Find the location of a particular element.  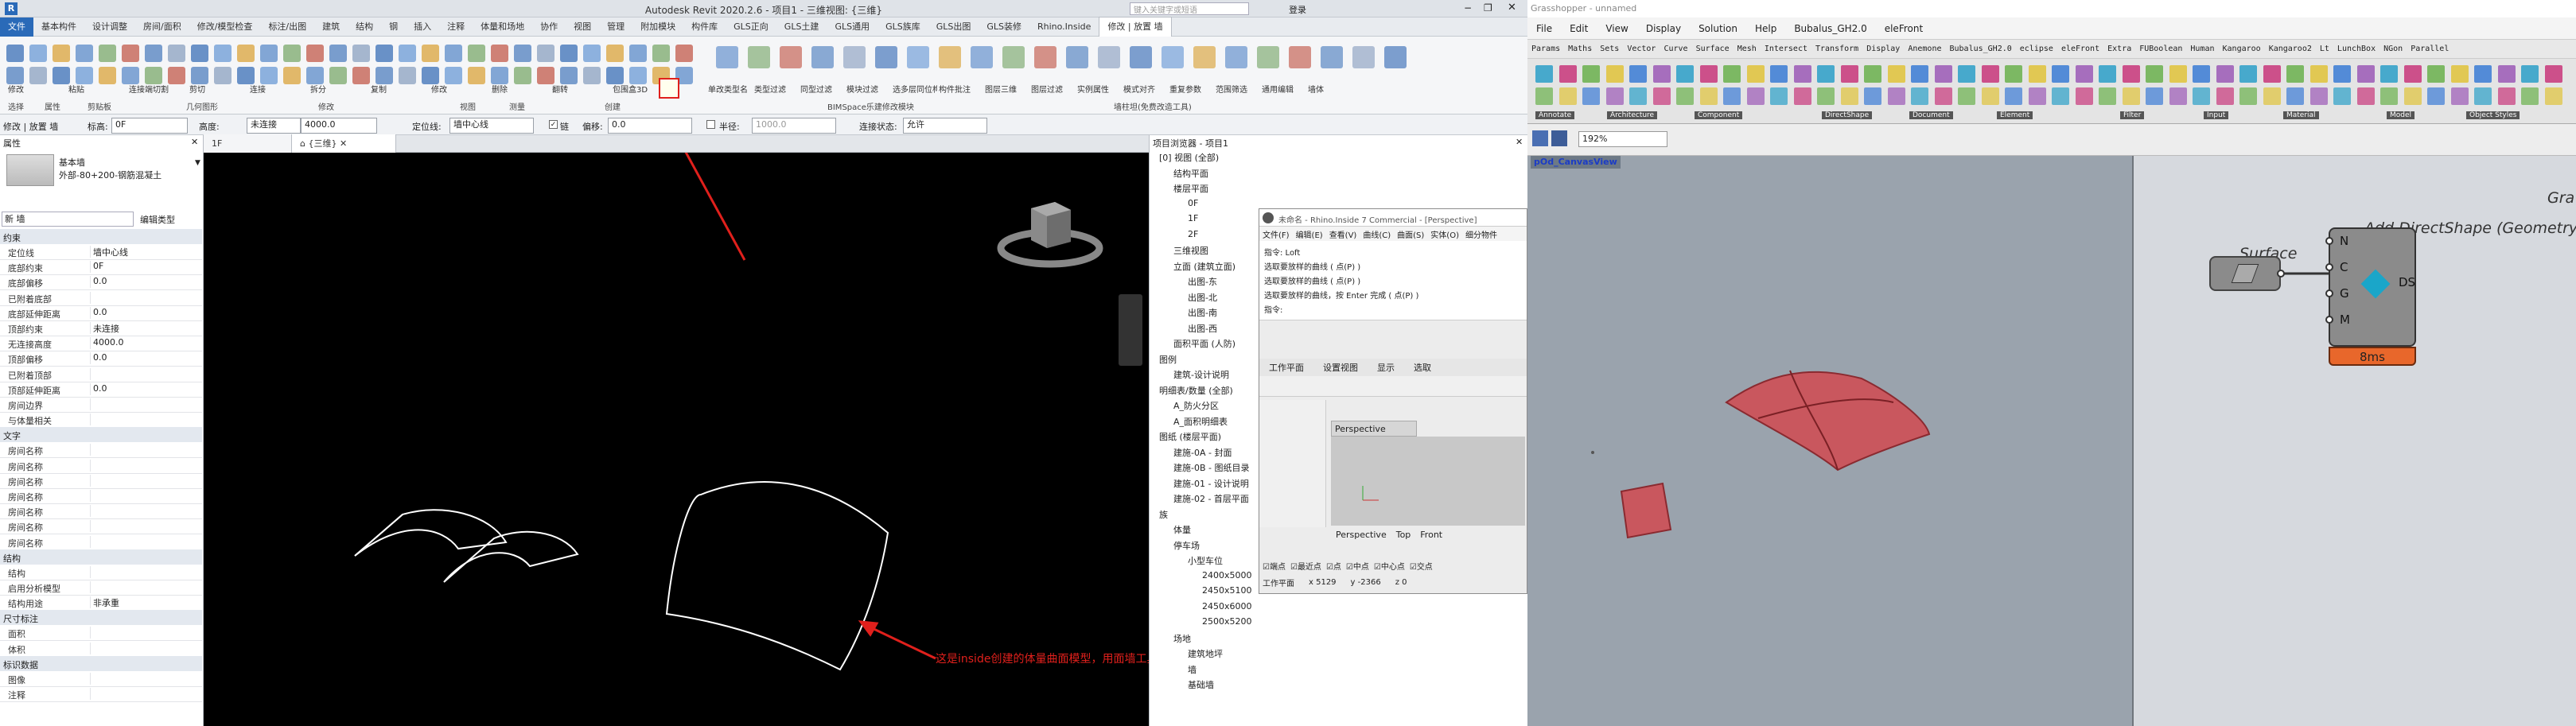

maximize-button: ❐ is located at coordinates (1488, 8).